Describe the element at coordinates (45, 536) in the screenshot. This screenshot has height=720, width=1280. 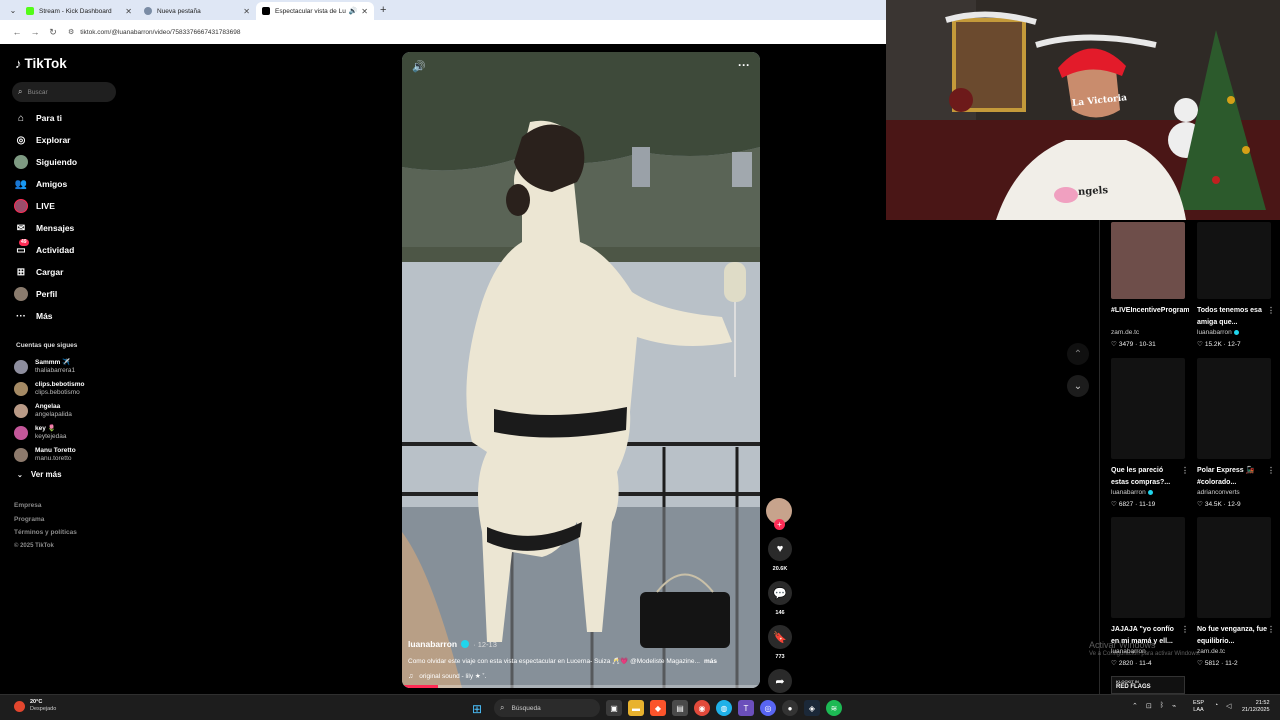
I see `footer-link-terminos: Términos y políticas` at that location.